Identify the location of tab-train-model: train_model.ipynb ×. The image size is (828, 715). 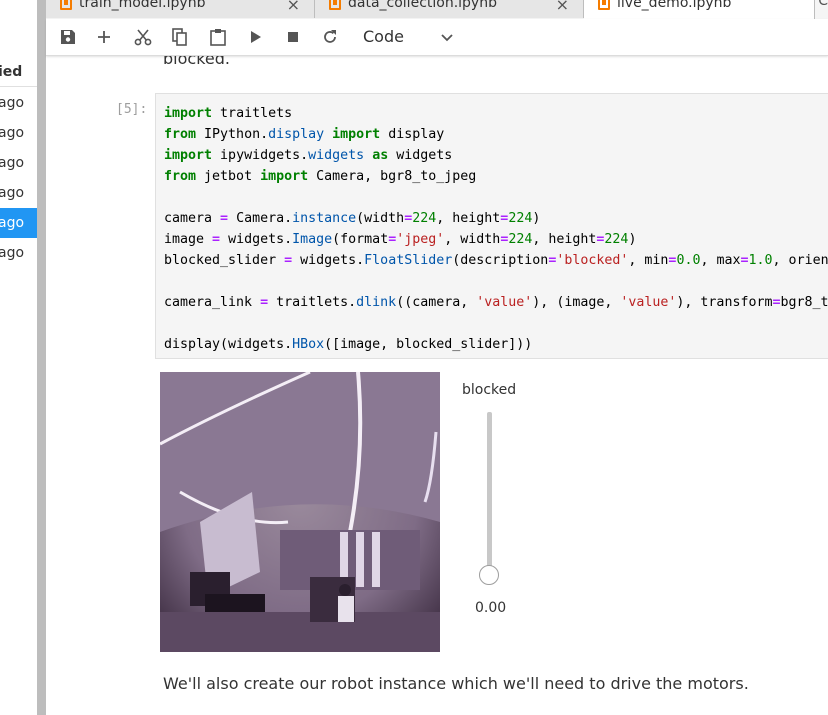
(180, 9).